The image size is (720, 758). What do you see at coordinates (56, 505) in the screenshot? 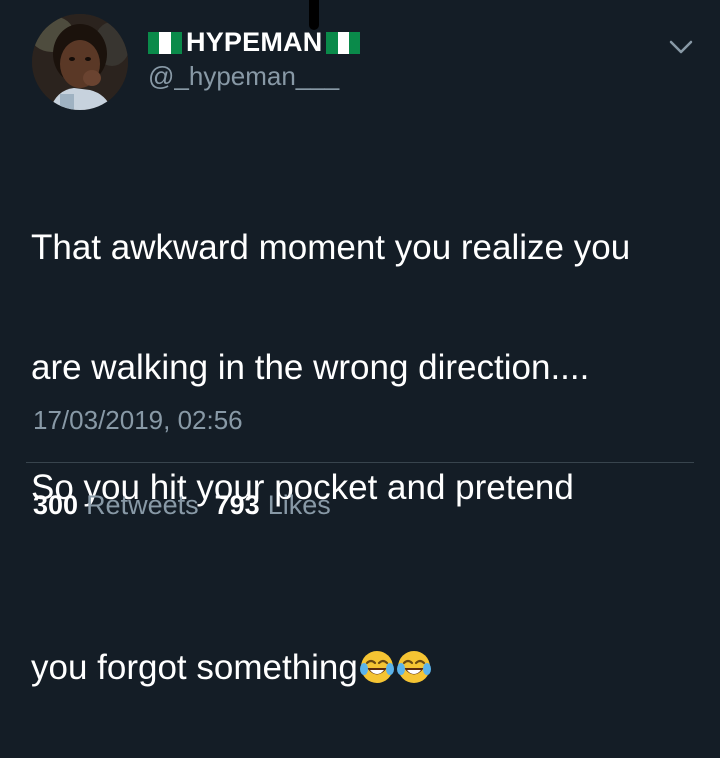
I see `retweets-count: 300` at bounding box center [56, 505].